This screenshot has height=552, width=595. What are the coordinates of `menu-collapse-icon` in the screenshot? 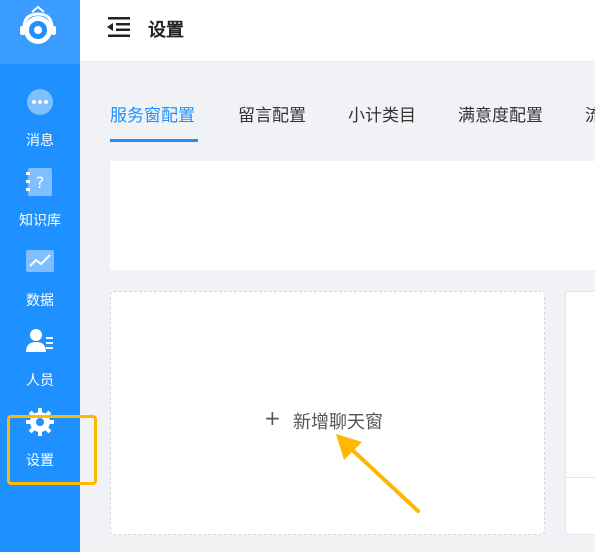 It's located at (119, 27).